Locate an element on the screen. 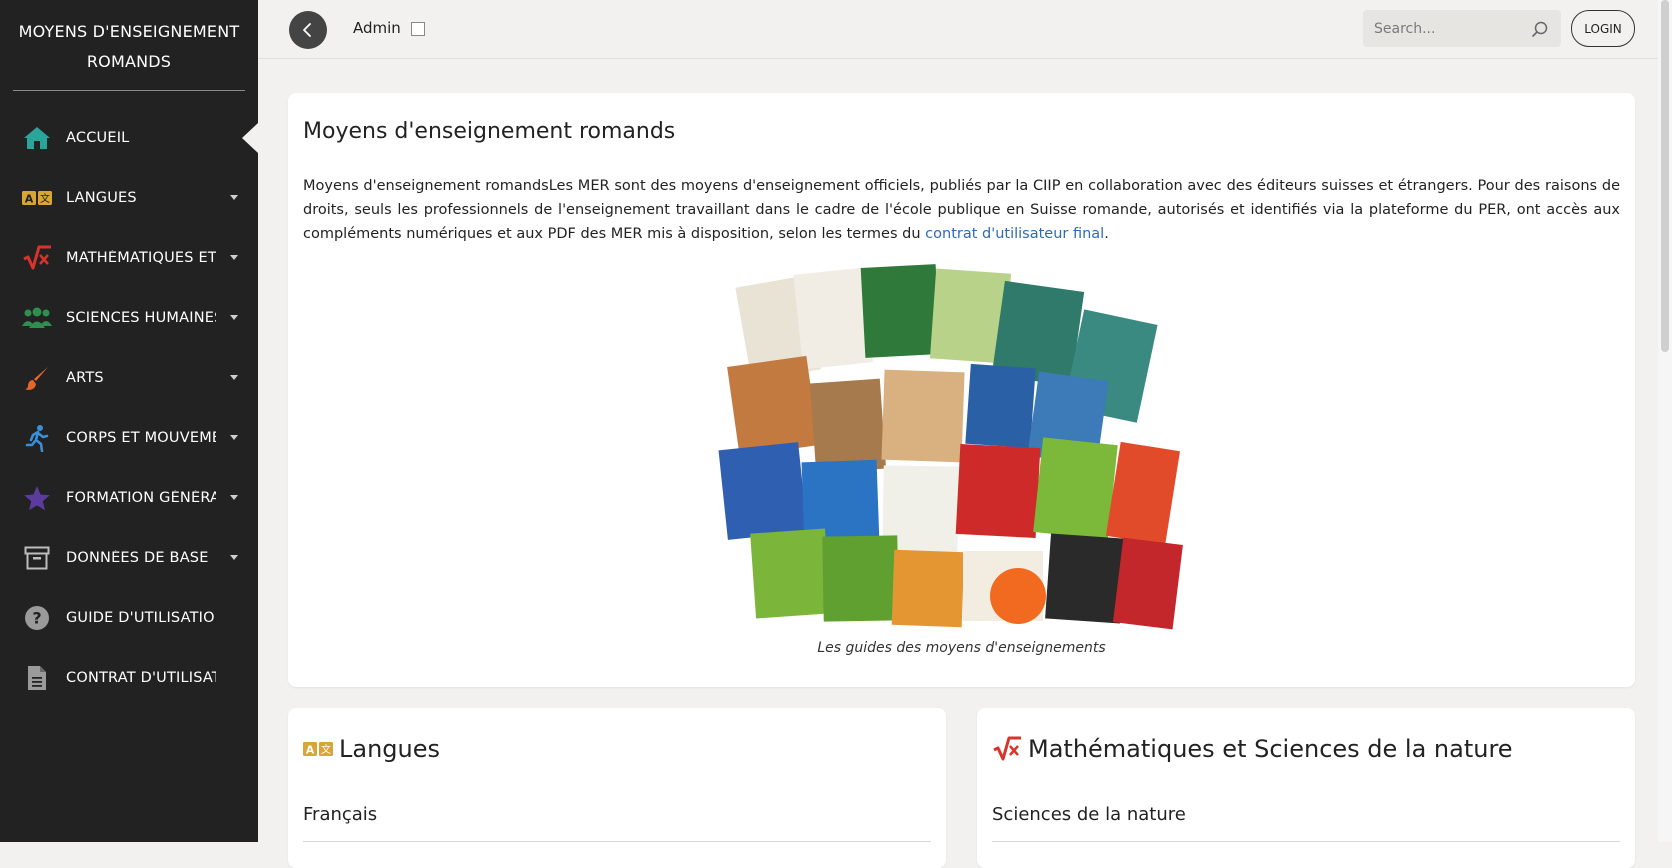  login-button: LOGIN is located at coordinates (1603, 28).